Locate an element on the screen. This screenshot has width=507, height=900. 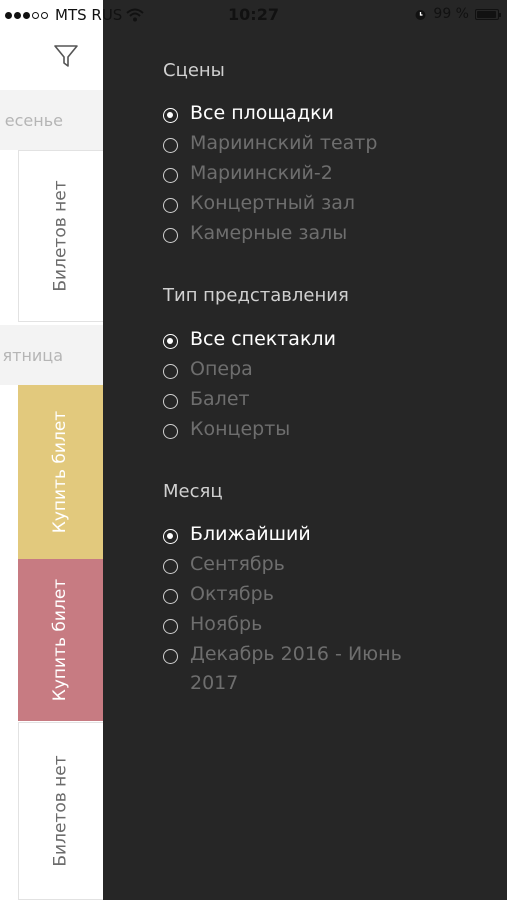
option-label: Октябрь is located at coordinates (232, 594).